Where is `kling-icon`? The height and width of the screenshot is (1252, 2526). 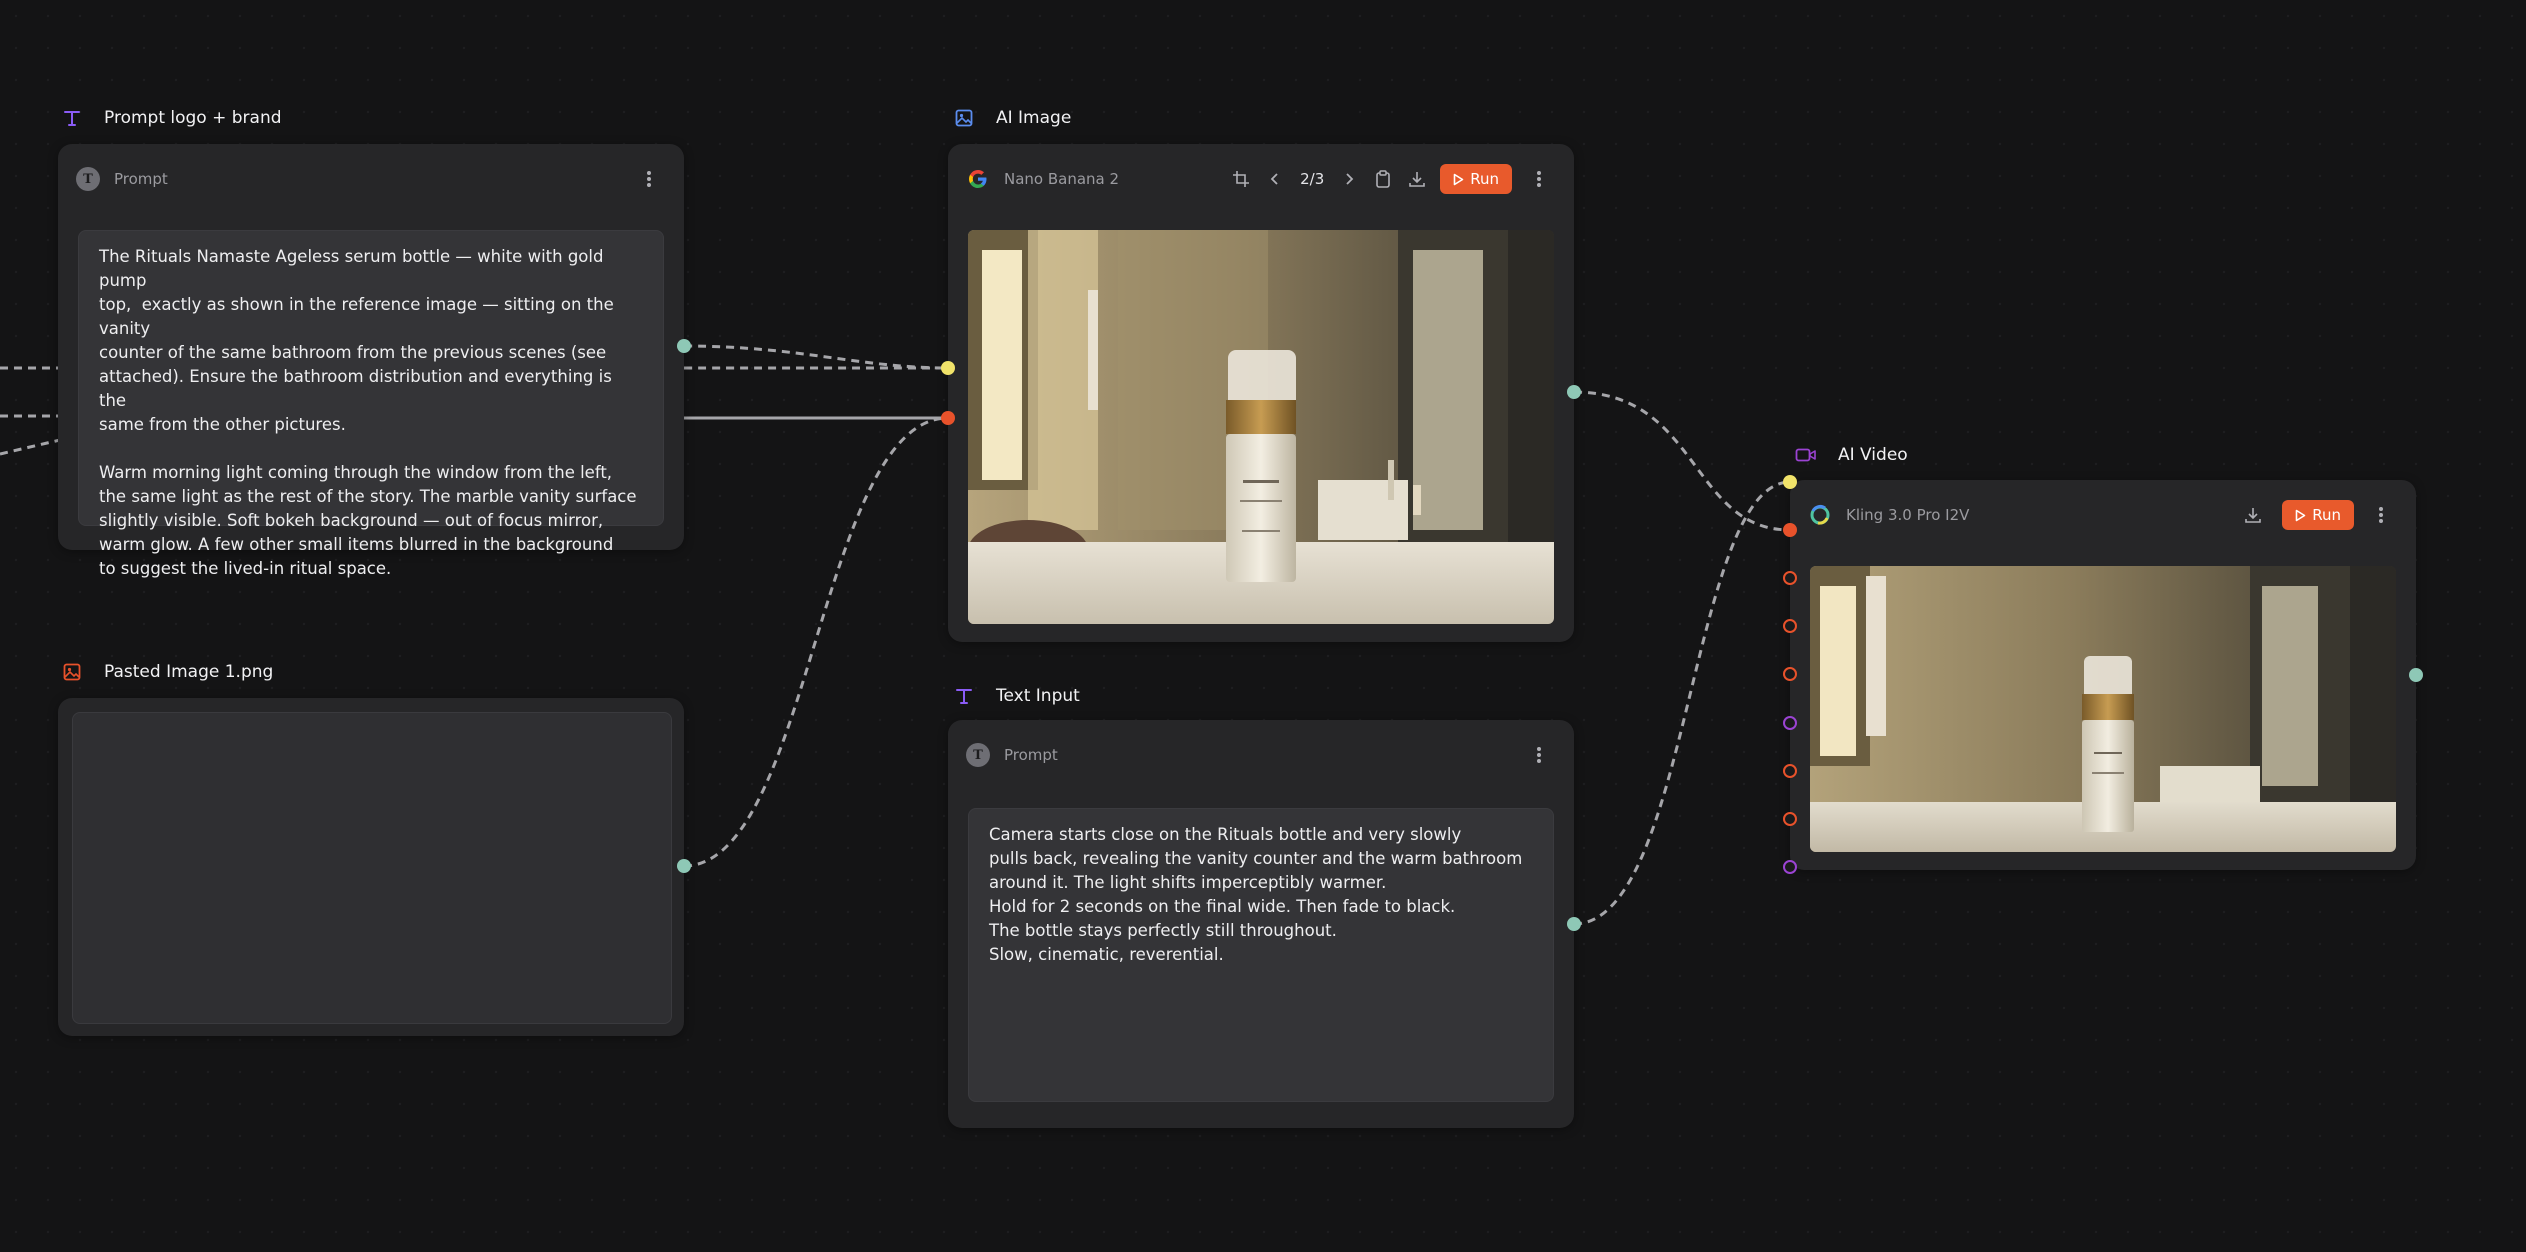 kling-icon is located at coordinates (1820, 515).